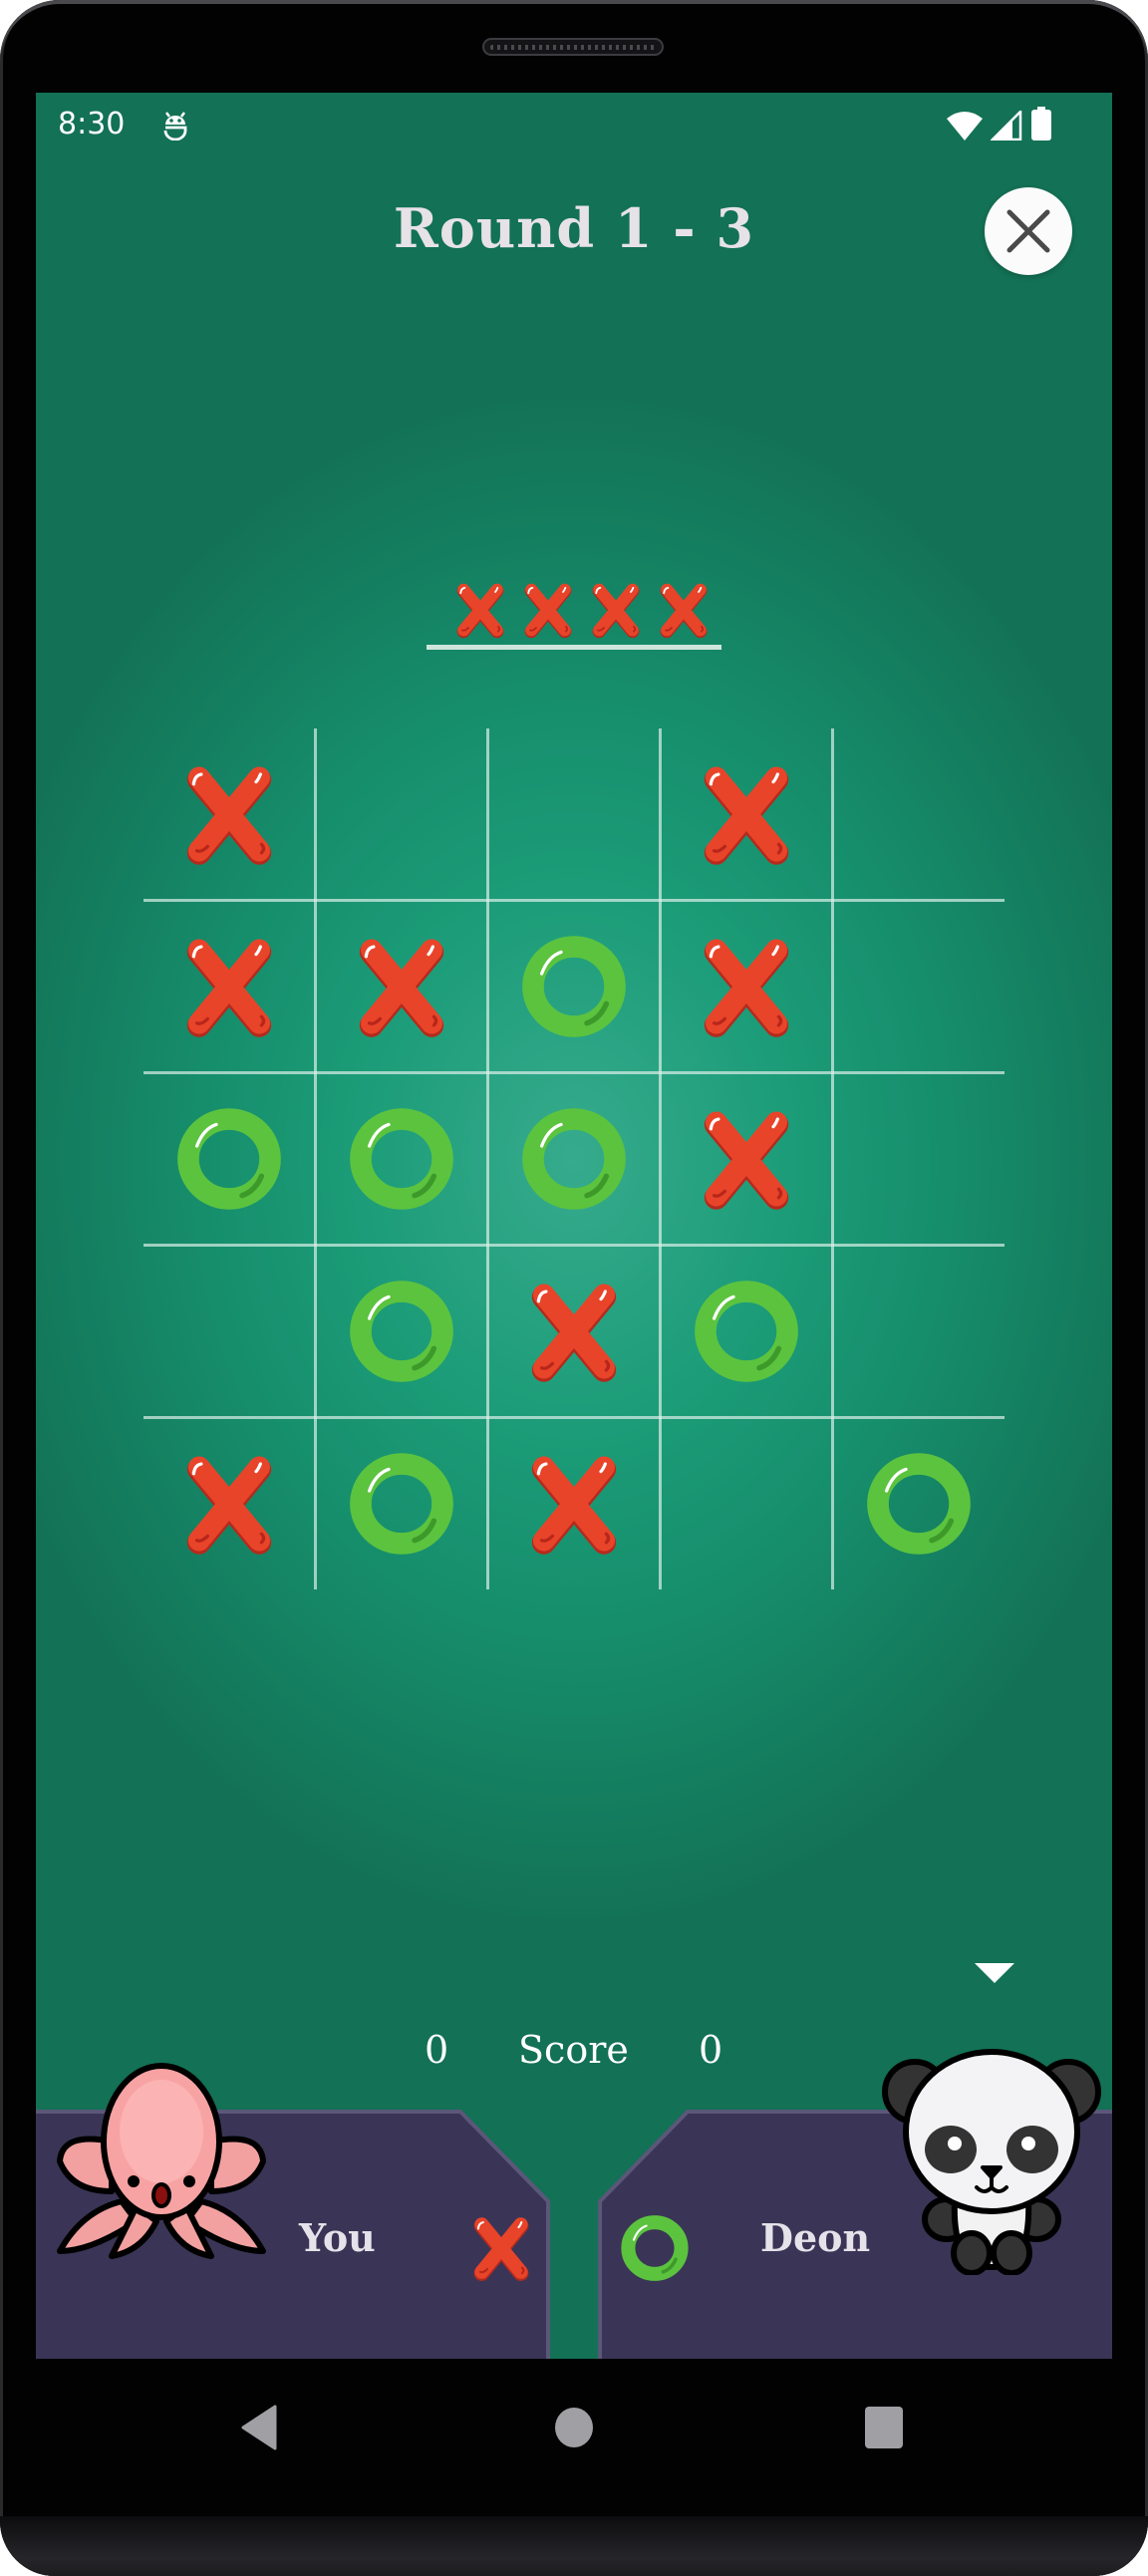  Describe the element at coordinates (994, 1973) in the screenshot. I see `expand-dropdown-toggle` at that location.